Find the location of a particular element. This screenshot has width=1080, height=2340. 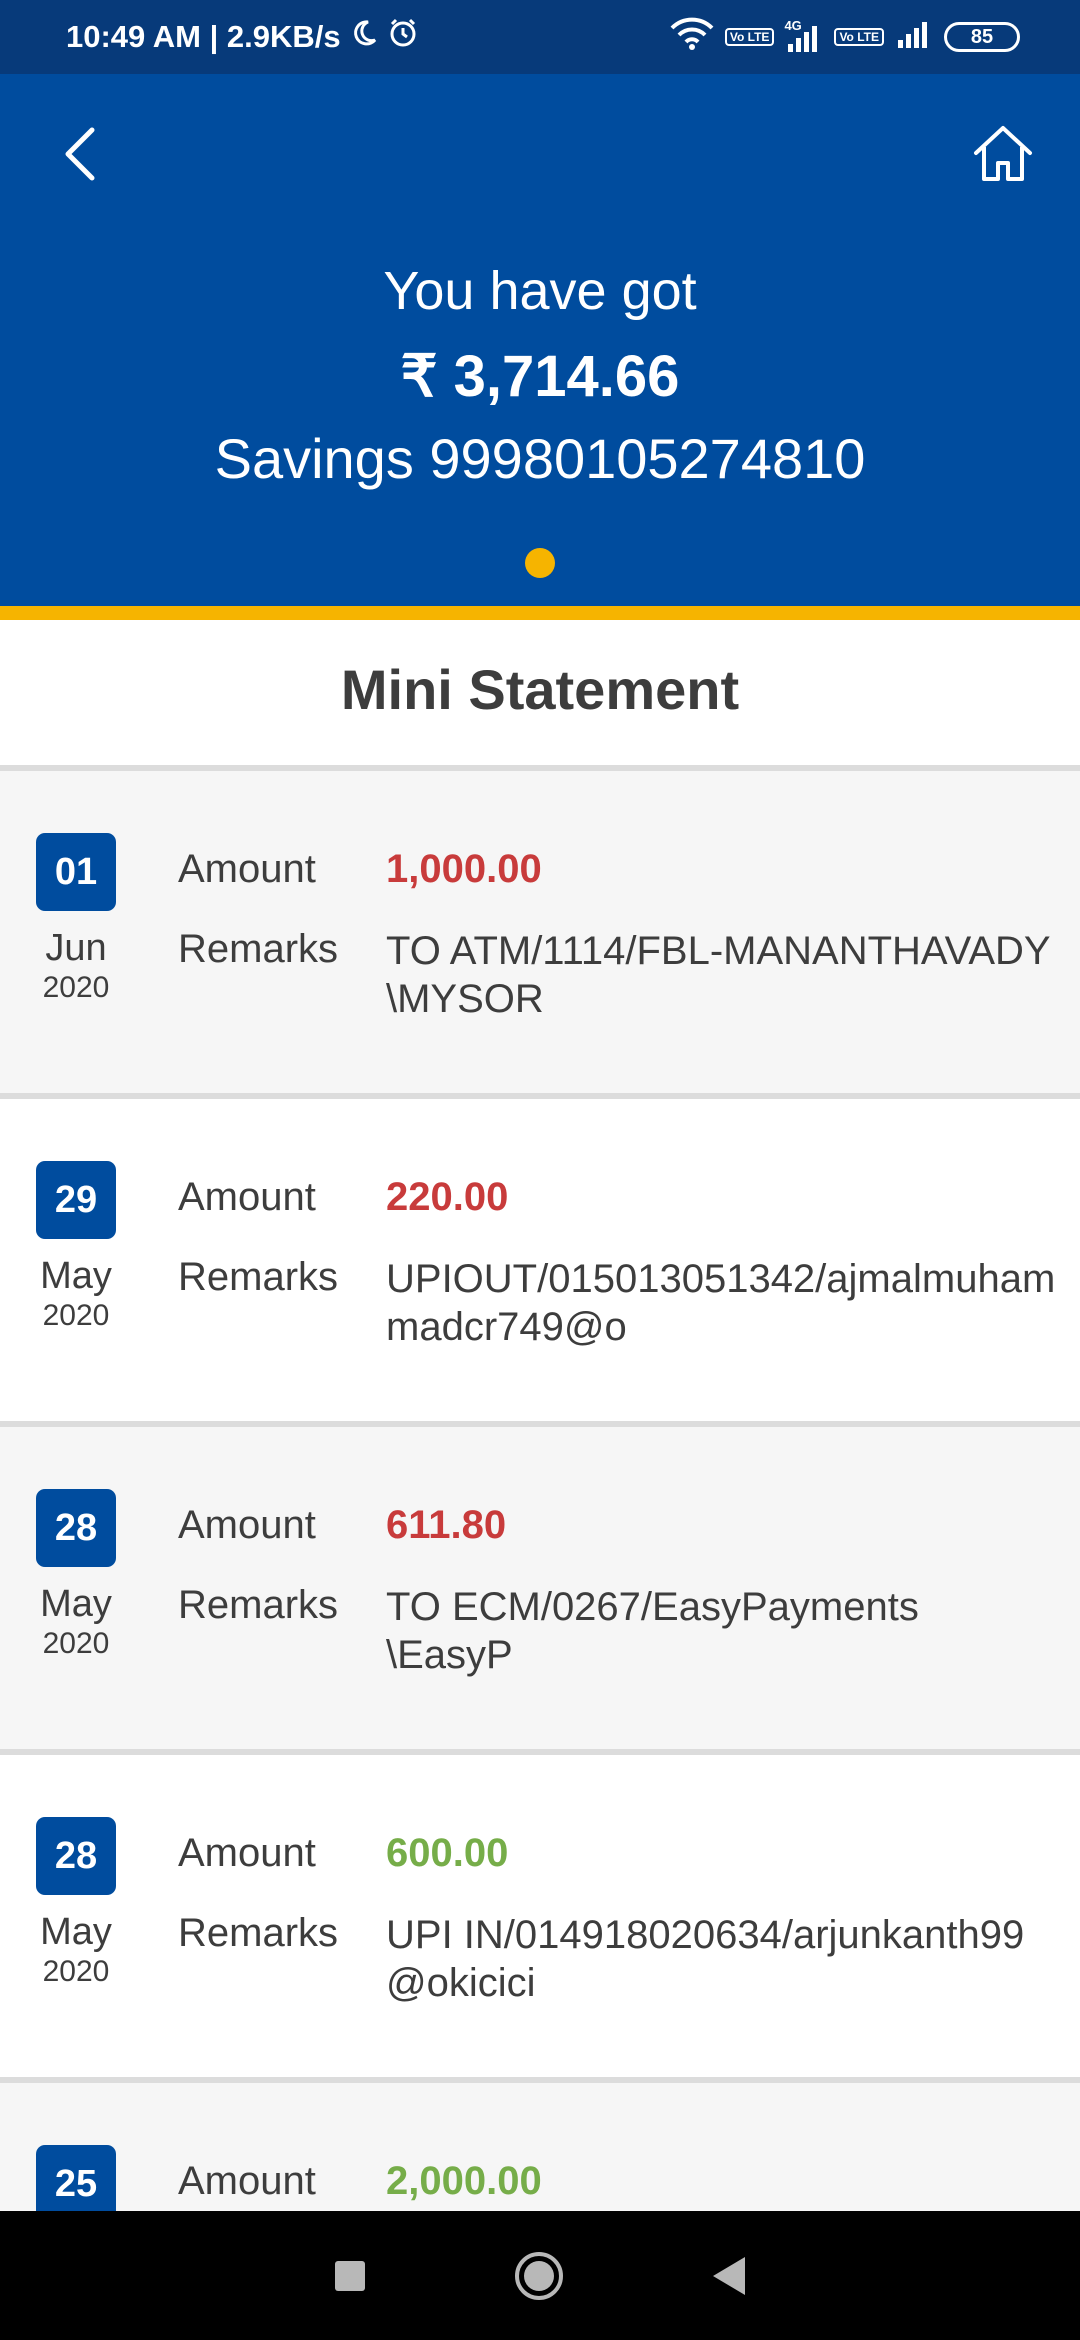

moon-icon is located at coordinates (364, 37).